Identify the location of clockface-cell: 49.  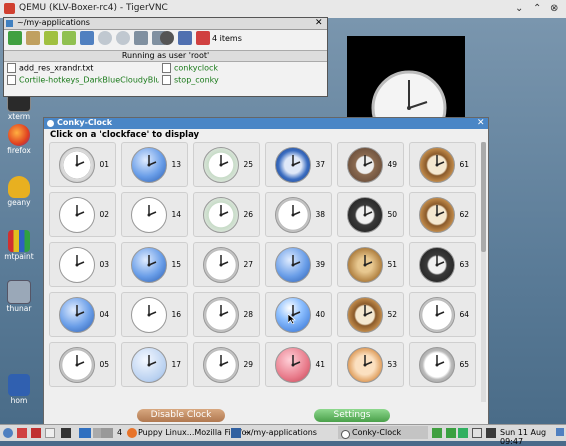
(370, 164).